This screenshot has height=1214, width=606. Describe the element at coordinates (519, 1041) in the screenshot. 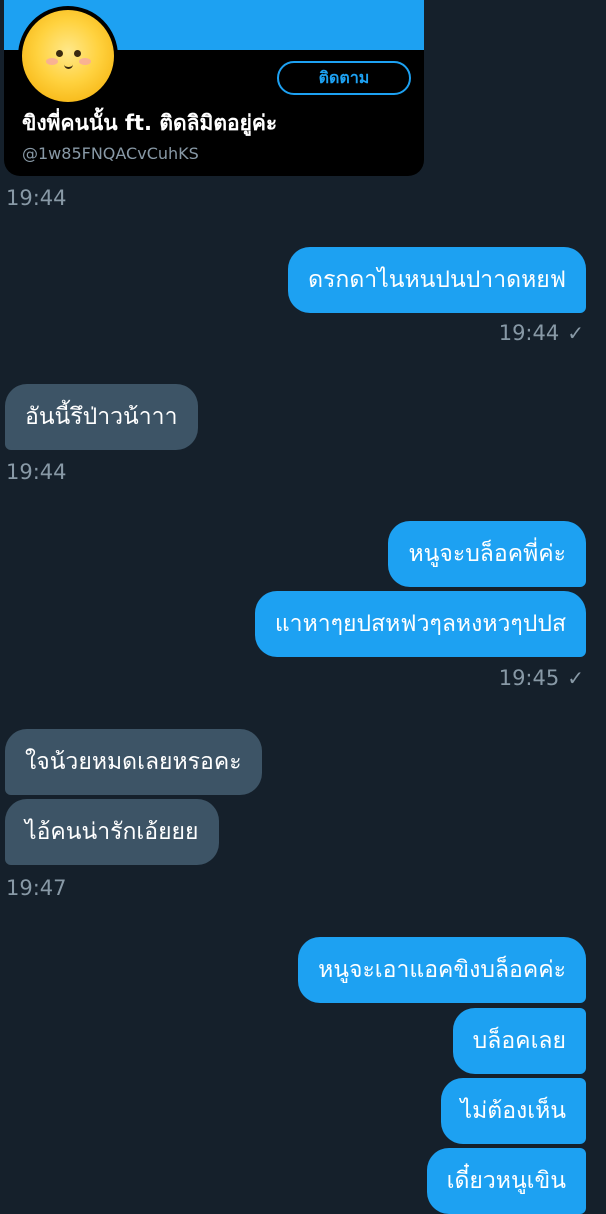

I see `outgoing-message: บล็อคเลย` at that location.